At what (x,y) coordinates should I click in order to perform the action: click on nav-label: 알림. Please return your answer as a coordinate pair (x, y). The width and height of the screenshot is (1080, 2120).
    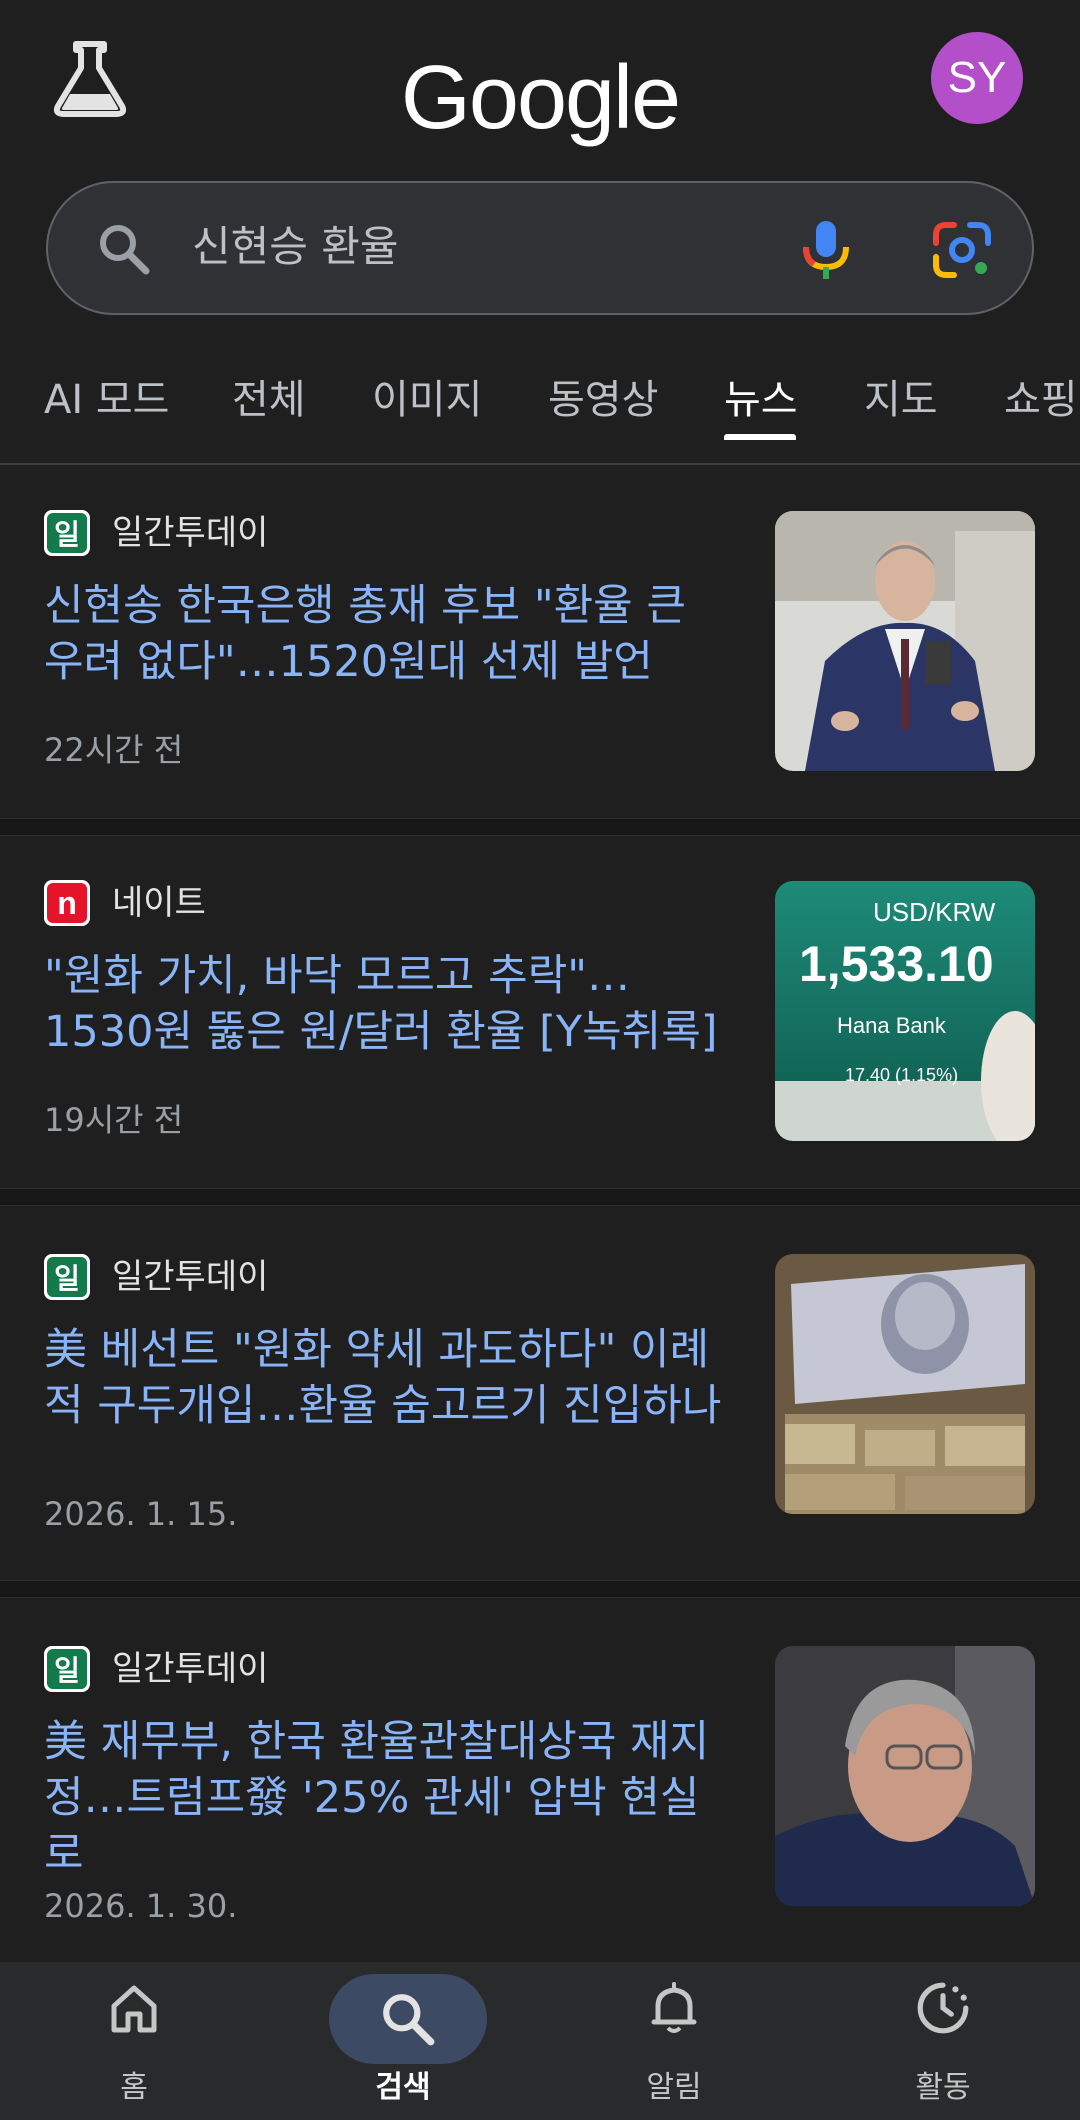
    Looking at the image, I should click on (674, 2087).